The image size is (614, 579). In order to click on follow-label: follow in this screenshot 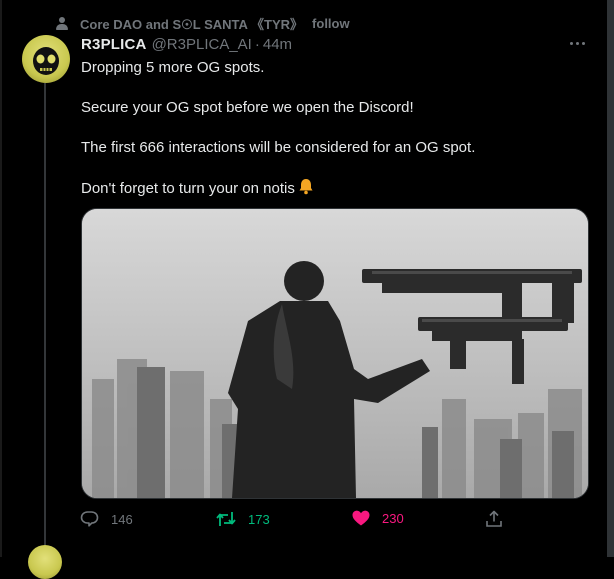, I will do `click(331, 23)`.